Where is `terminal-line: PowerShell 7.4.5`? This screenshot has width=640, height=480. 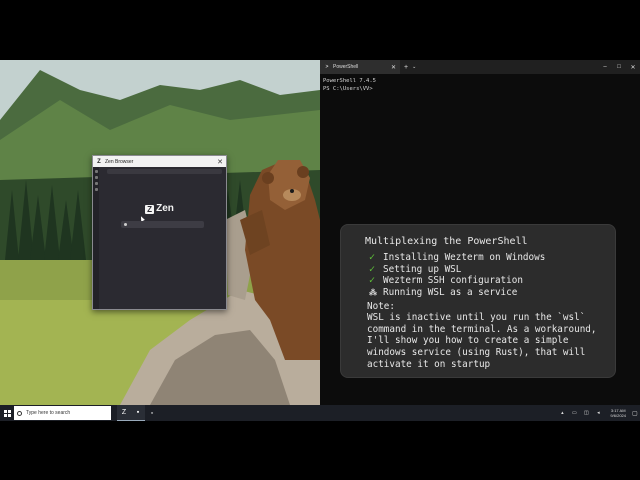 terminal-line: PowerShell 7.4.5 is located at coordinates (349, 81).